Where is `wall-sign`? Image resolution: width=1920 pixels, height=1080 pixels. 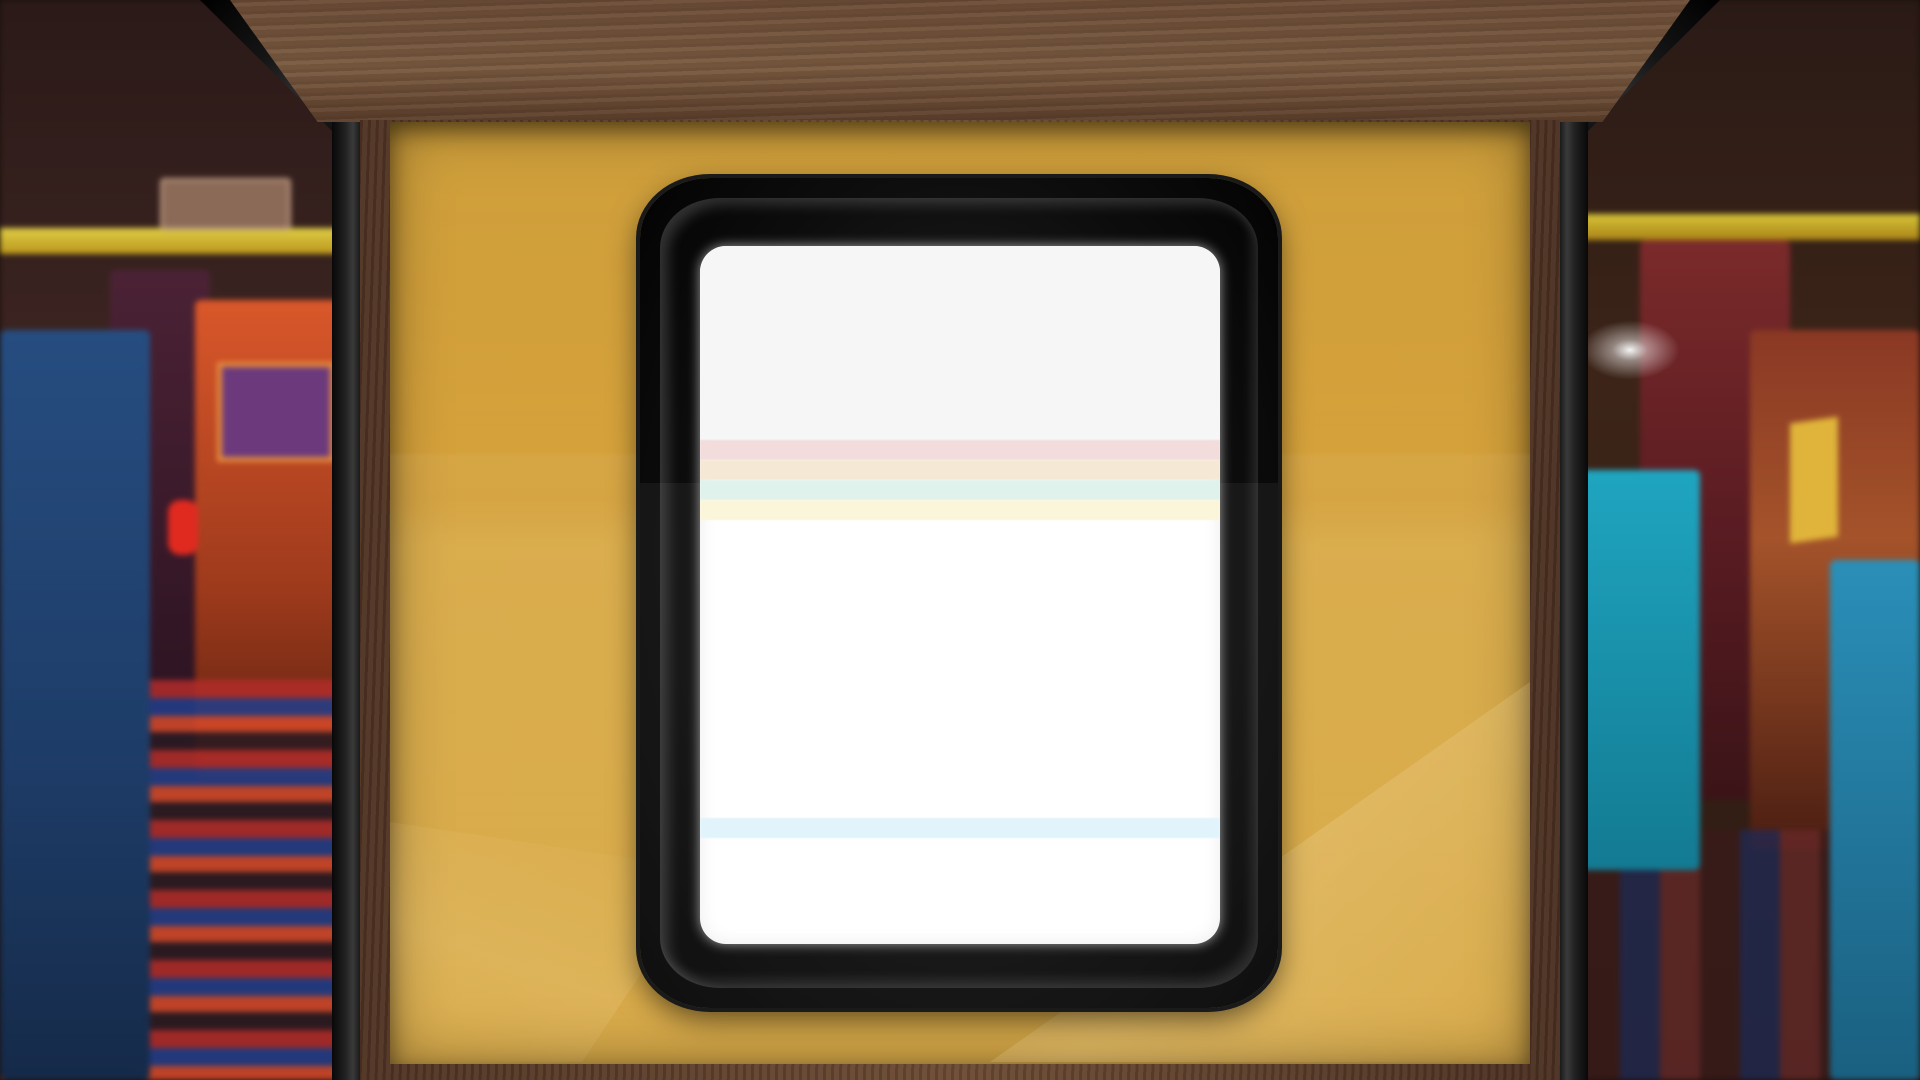
wall-sign is located at coordinates (225, 204).